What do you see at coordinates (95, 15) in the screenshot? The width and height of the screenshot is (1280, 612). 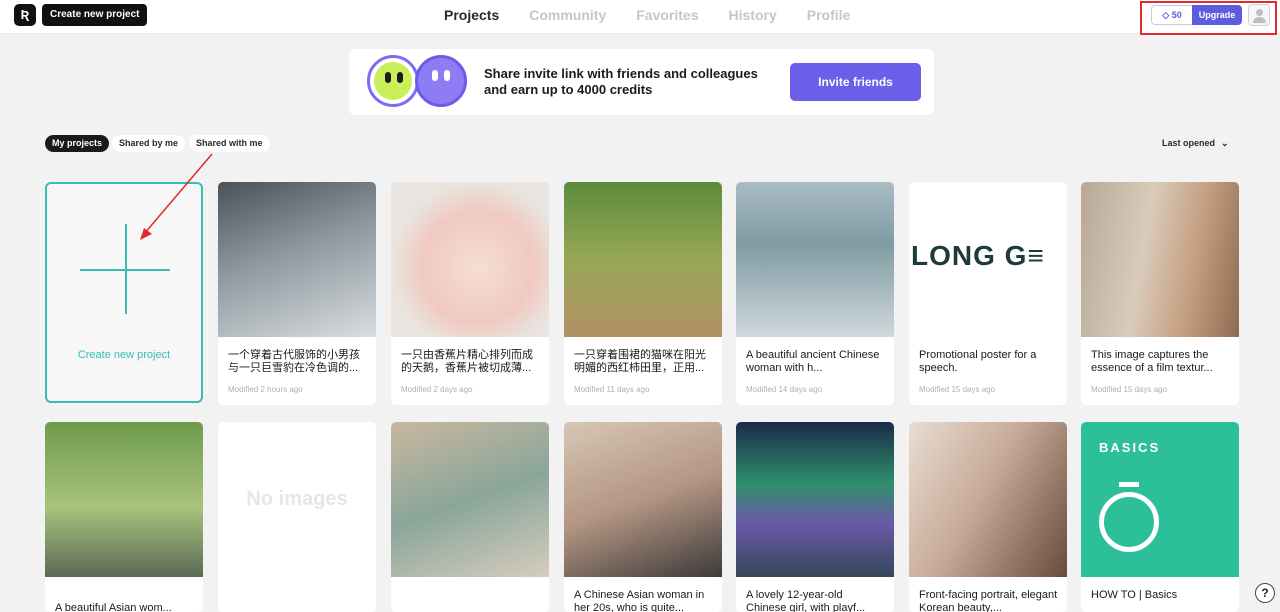 I see `create-project-button: Create new project` at bounding box center [95, 15].